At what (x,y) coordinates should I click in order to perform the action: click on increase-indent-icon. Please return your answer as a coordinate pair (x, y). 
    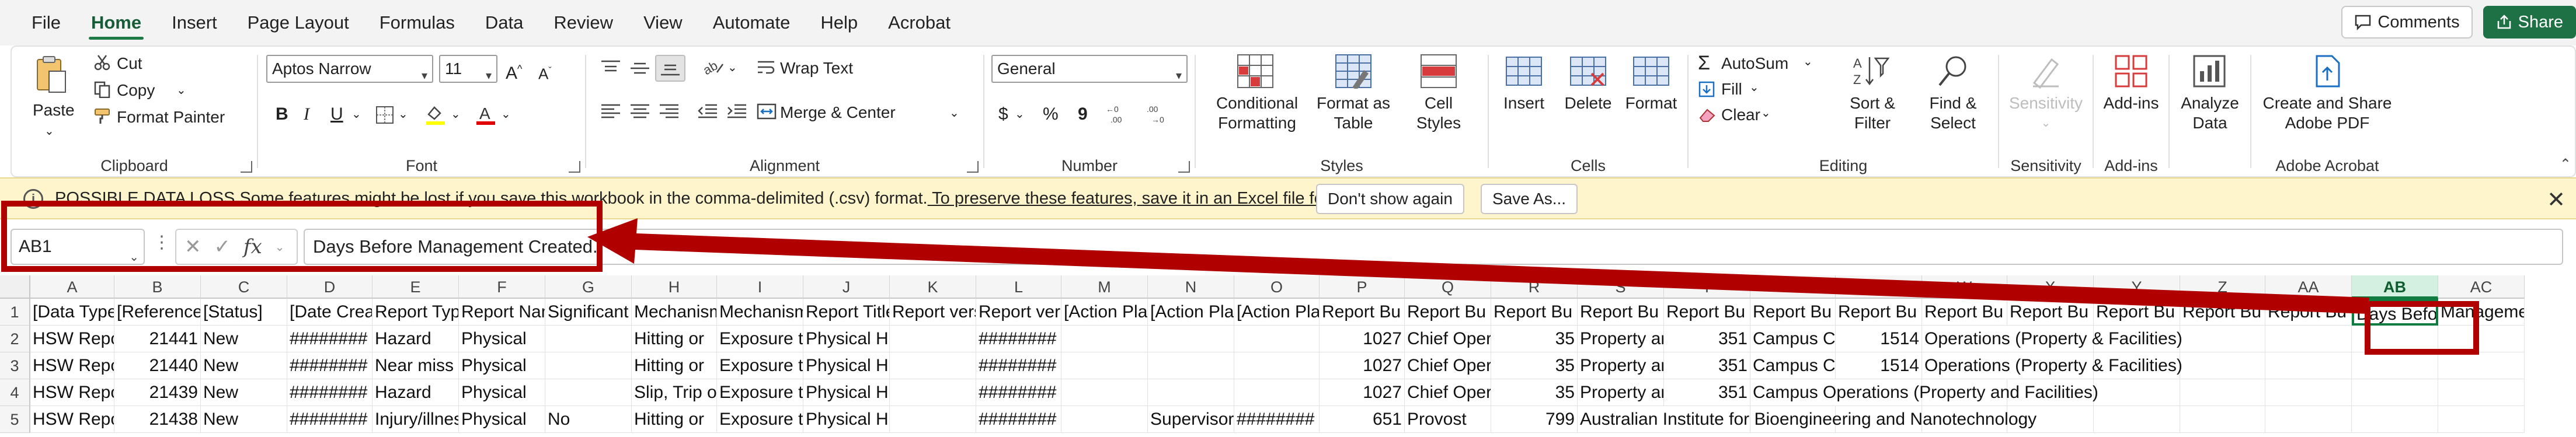
    Looking at the image, I should click on (736, 111).